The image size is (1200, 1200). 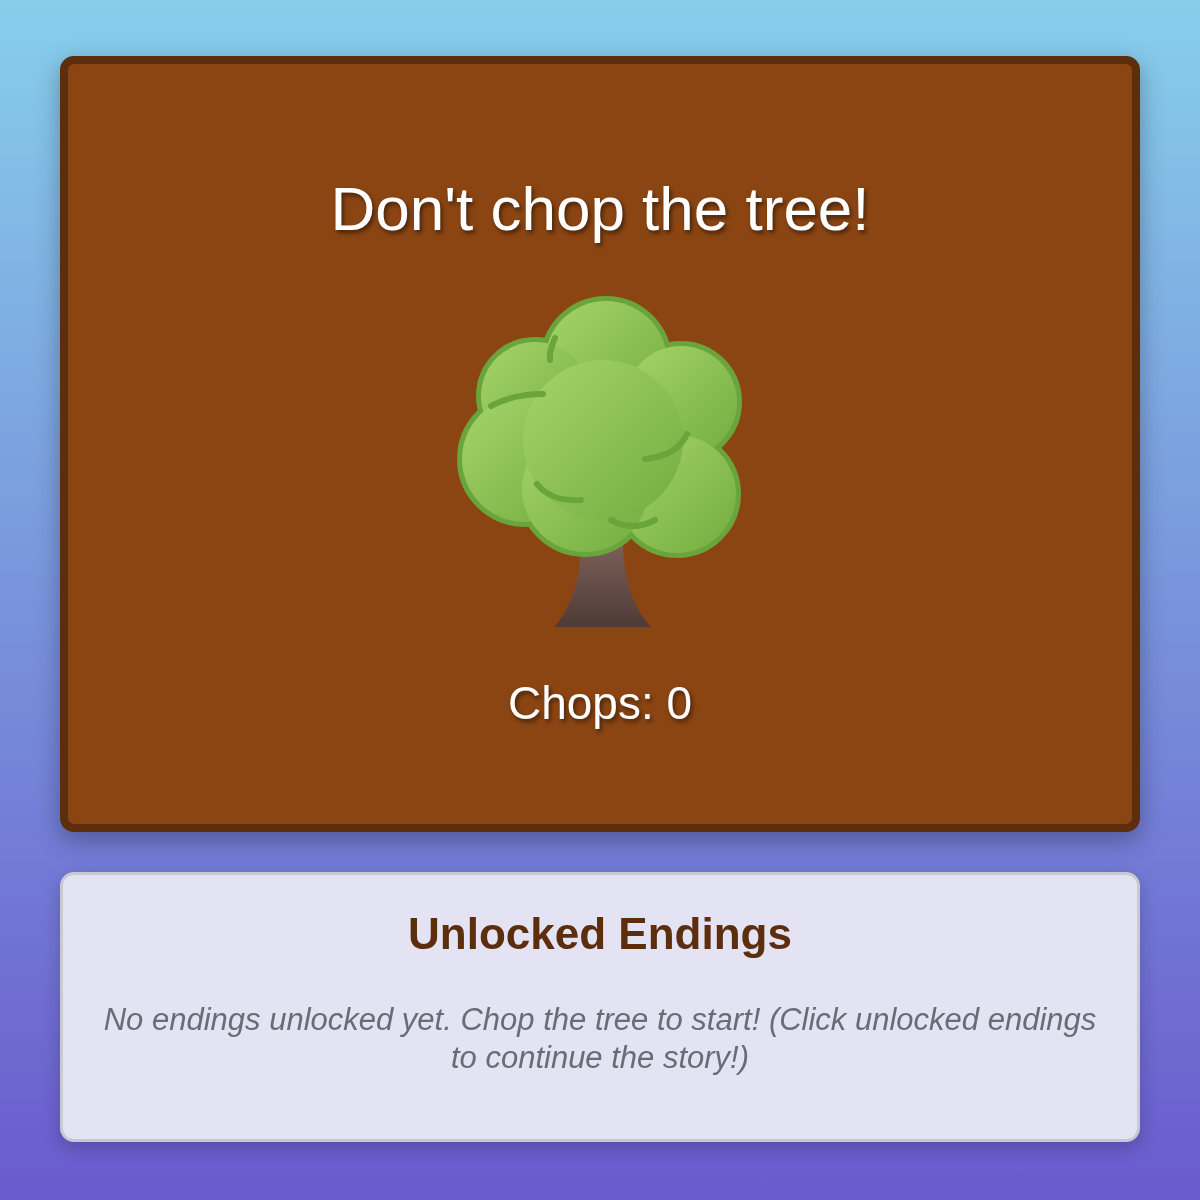 I want to click on chop-counter: Chops: 0, so click(x=600, y=703).